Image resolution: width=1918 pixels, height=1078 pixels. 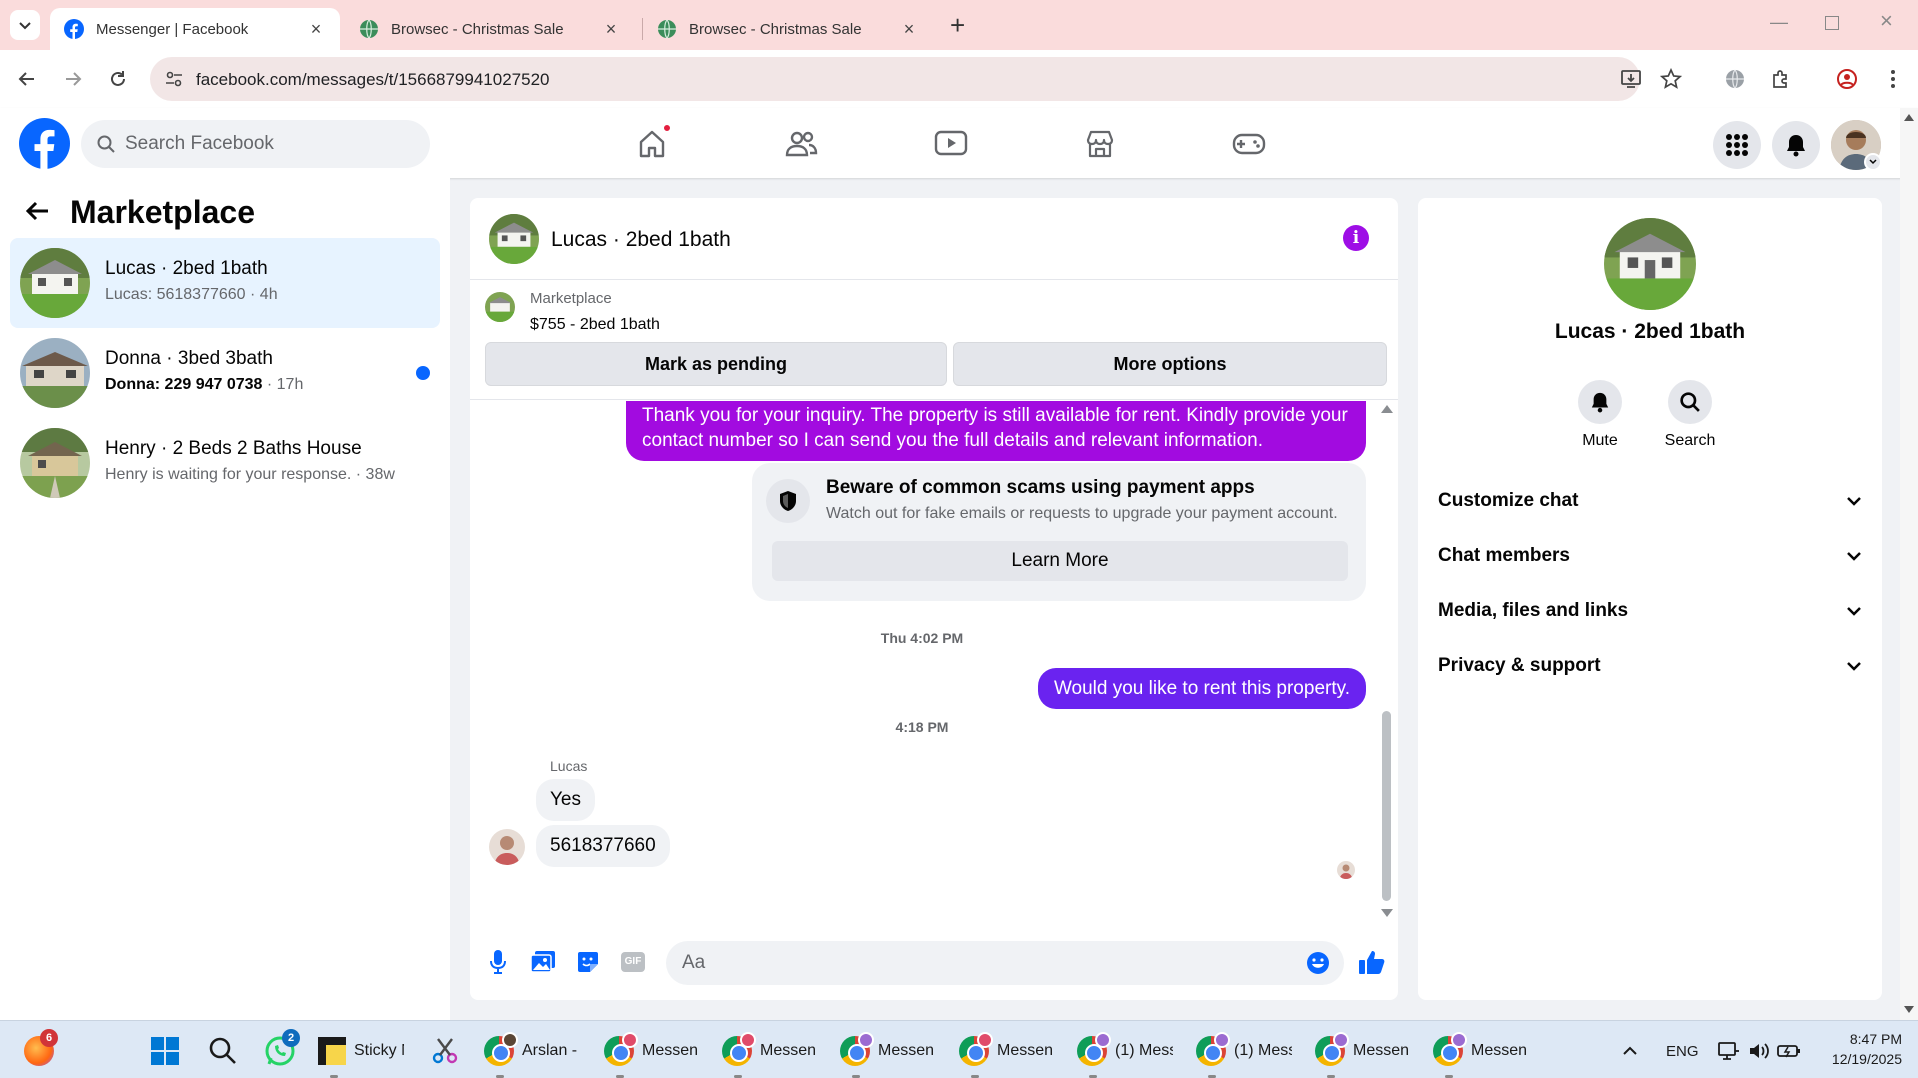 What do you see at coordinates (1386, 806) in the screenshot?
I see `scrollbar-thumb` at bounding box center [1386, 806].